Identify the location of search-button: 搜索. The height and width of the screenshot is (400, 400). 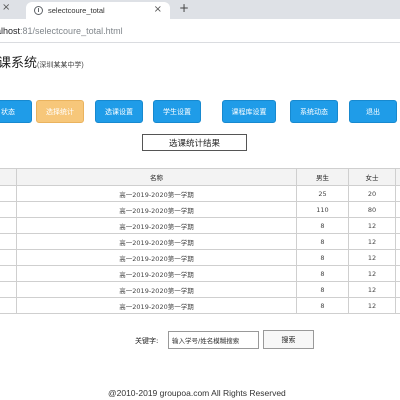
(288, 339).